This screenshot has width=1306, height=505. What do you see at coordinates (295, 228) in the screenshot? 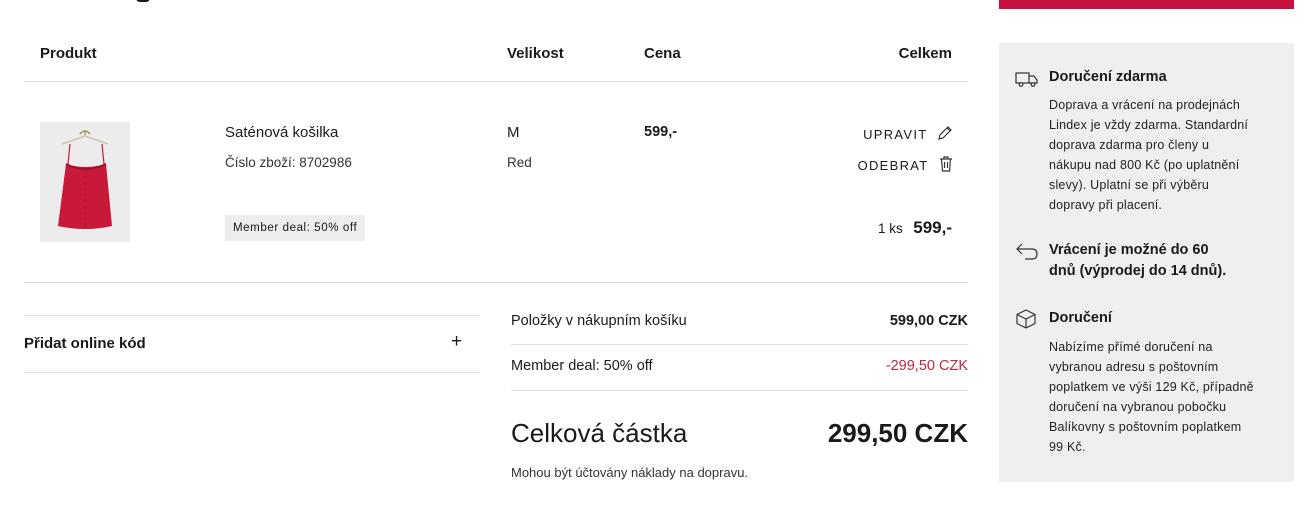
I see `member-deal-badge: Member deal: 50% off` at bounding box center [295, 228].